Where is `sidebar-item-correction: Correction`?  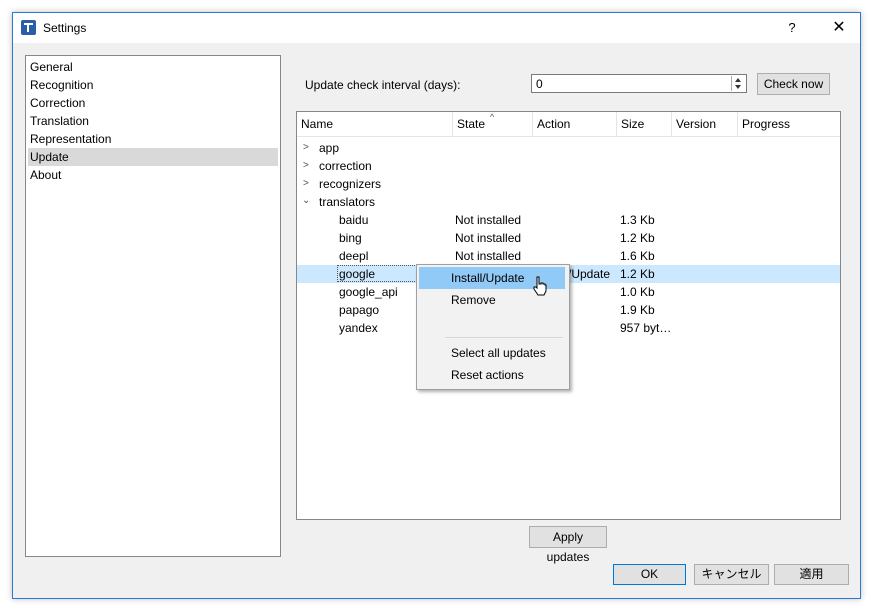 sidebar-item-correction: Correction is located at coordinates (153, 103).